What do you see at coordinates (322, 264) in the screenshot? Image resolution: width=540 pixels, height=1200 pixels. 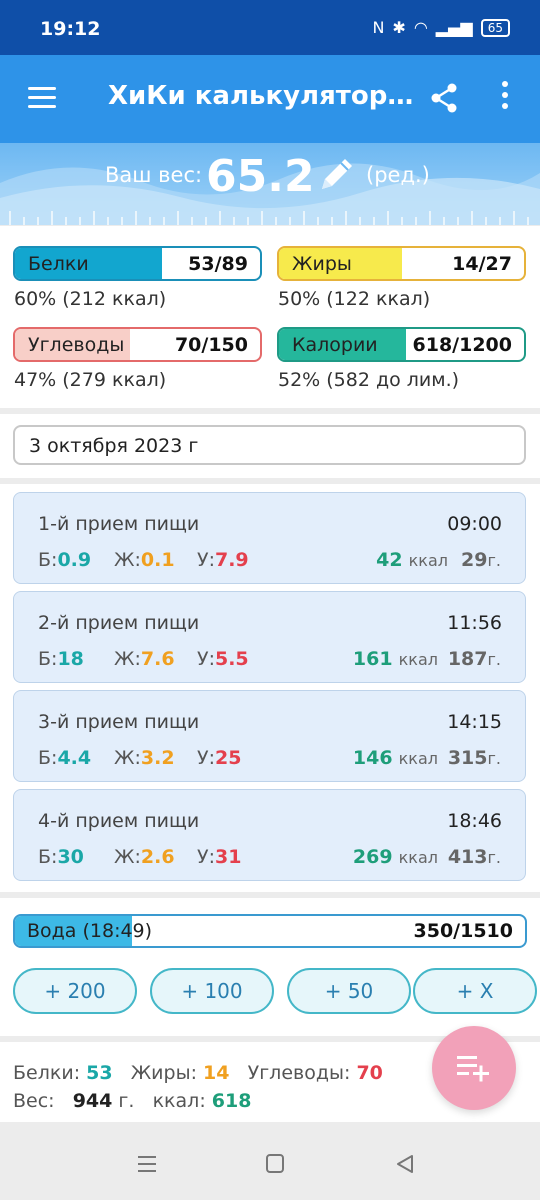 I see `fat-label: Жиры` at bounding box center [322, 264].